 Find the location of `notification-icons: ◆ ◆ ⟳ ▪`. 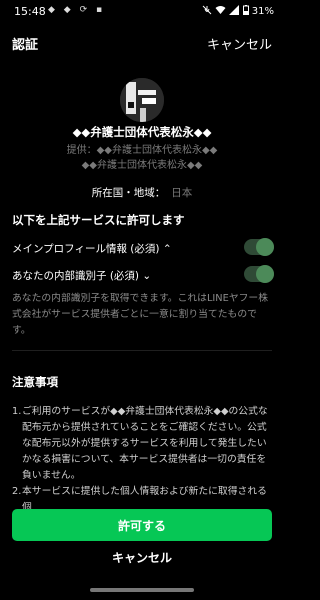

notification-icons: ◆ ◆ ⟳ ▪ is located at coordinates (77, 10).